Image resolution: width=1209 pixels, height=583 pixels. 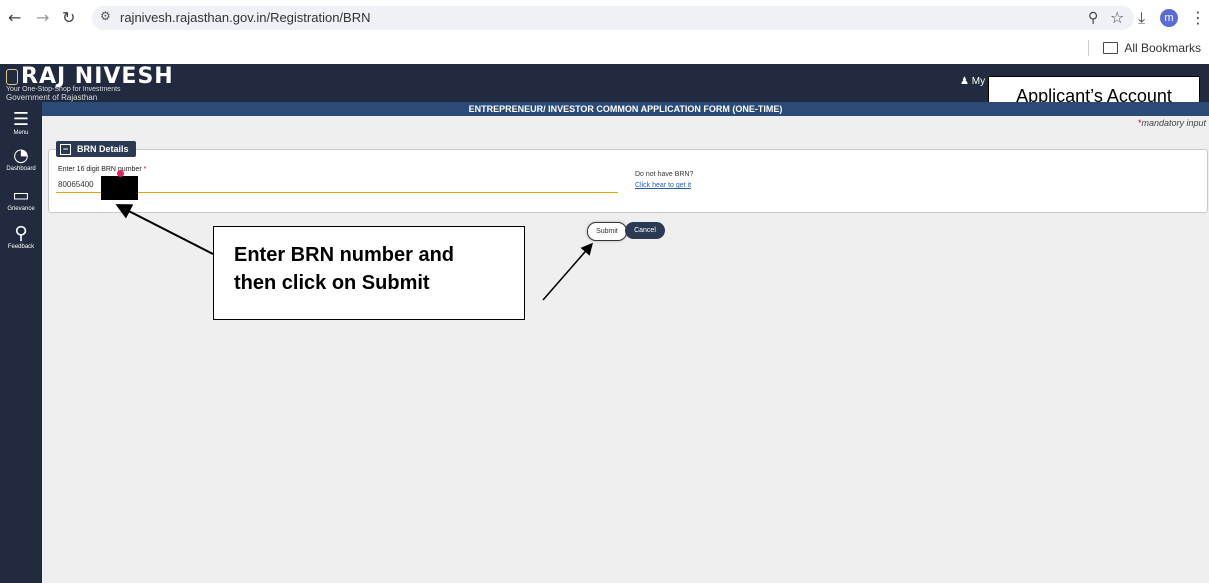 What do you see at coordinates (145, 169) in the screenshot?
I see `required-star: *` at bounding box center [145, 169].